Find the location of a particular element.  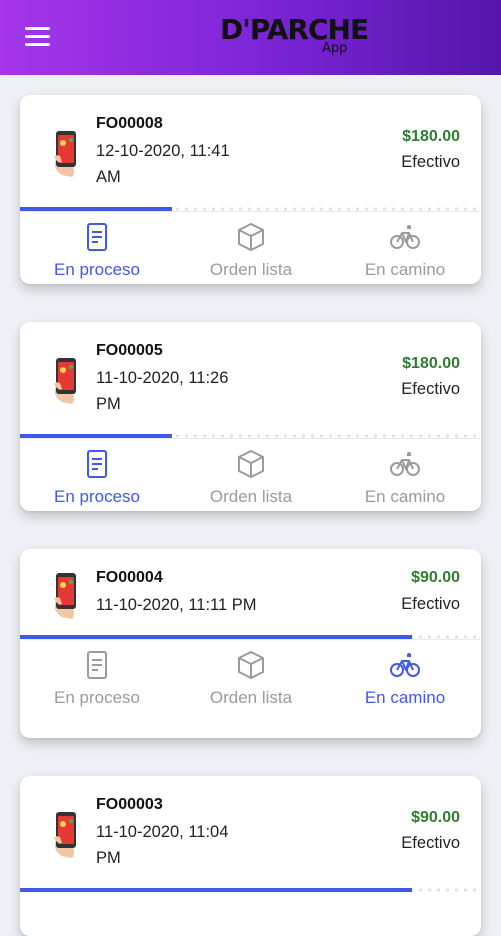

order-id: FO00004 is located at coordinates (129, 577).